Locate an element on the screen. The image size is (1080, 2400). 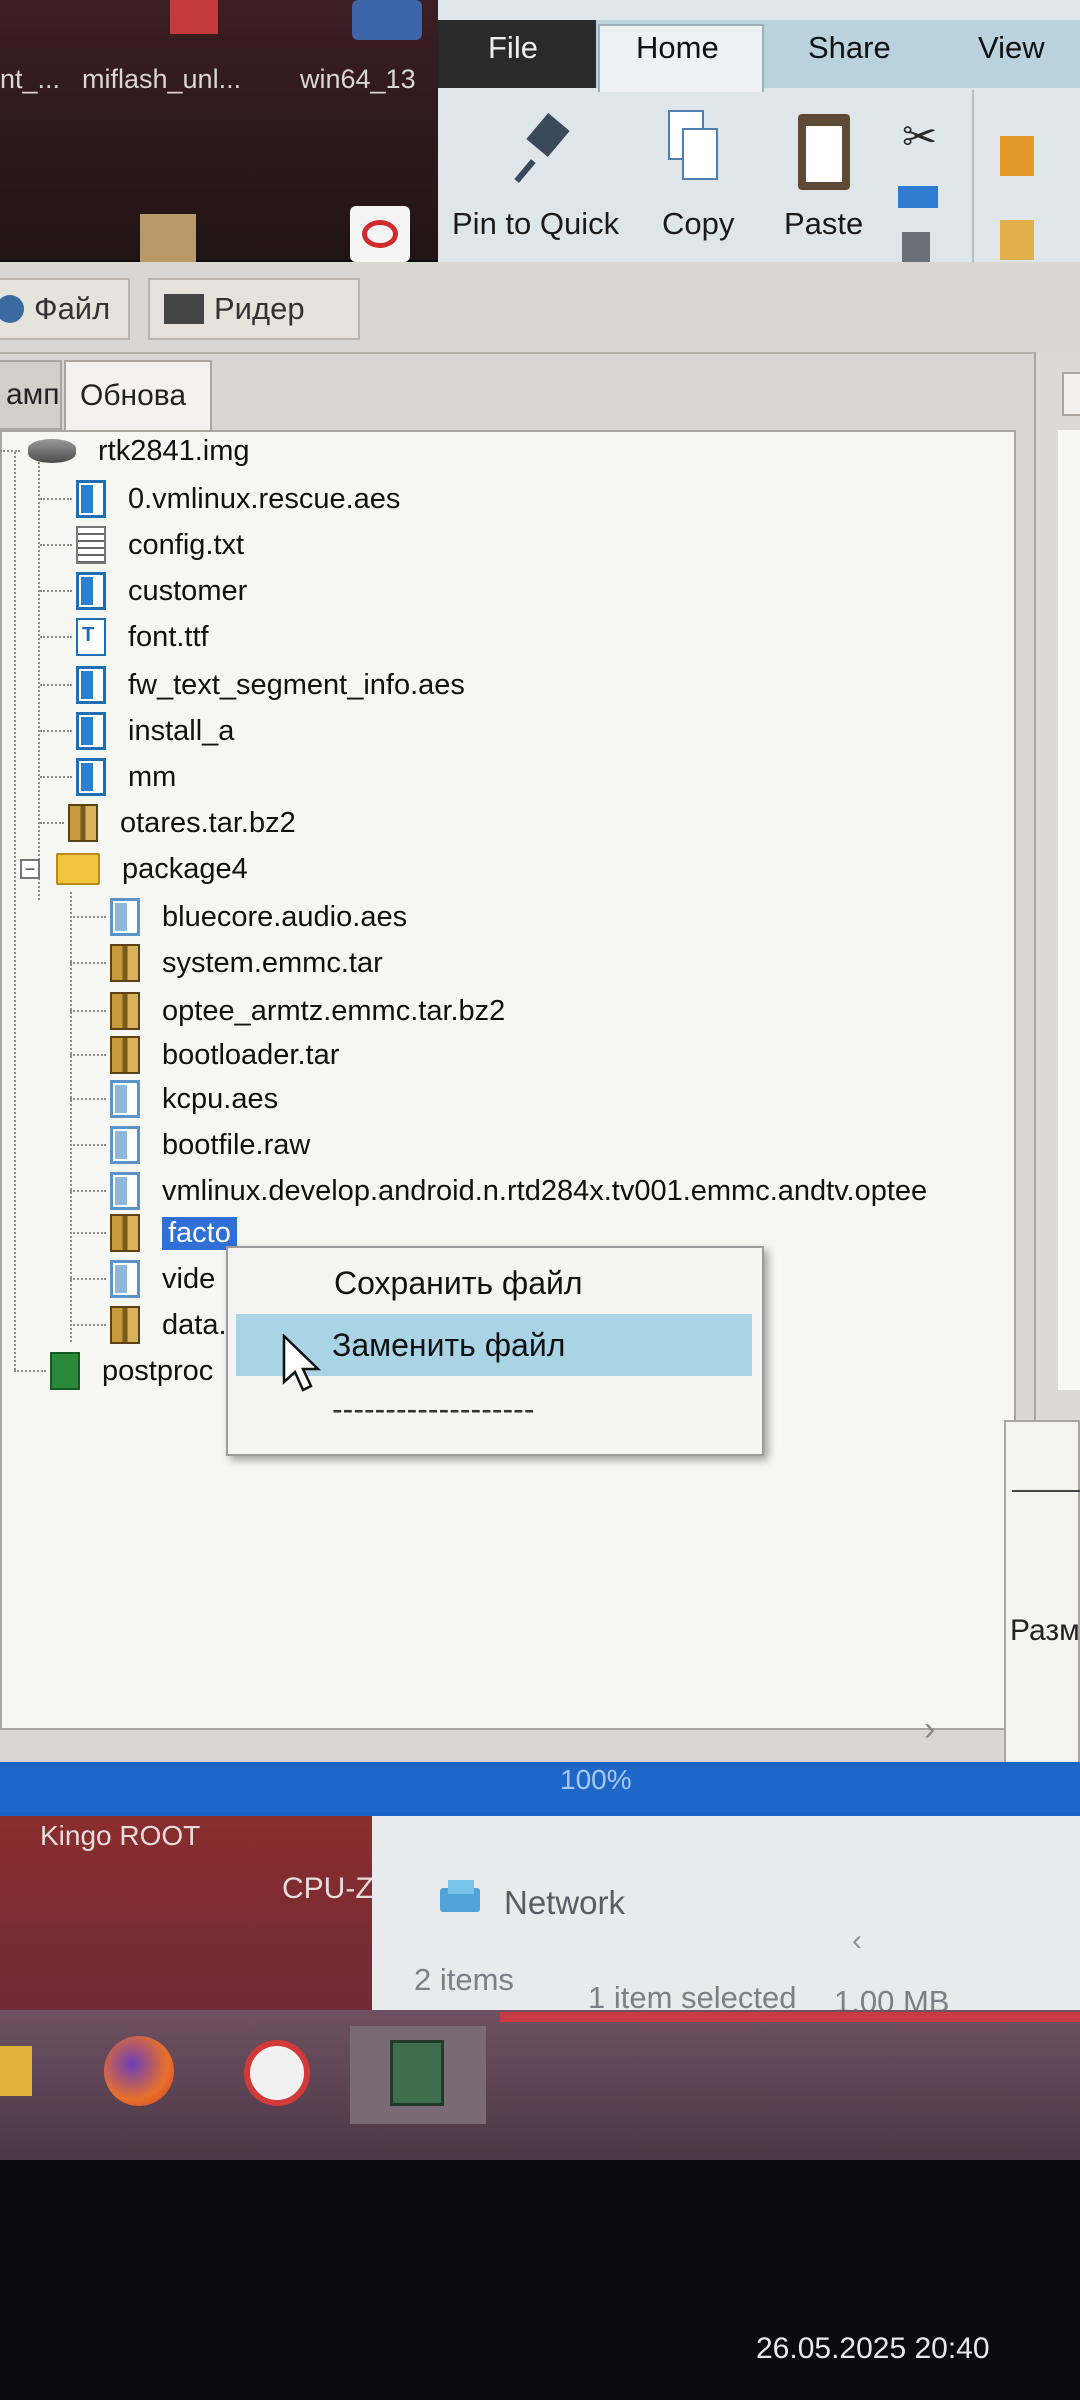
scroll-right-icon: › is located at coordinates (929, 1729).